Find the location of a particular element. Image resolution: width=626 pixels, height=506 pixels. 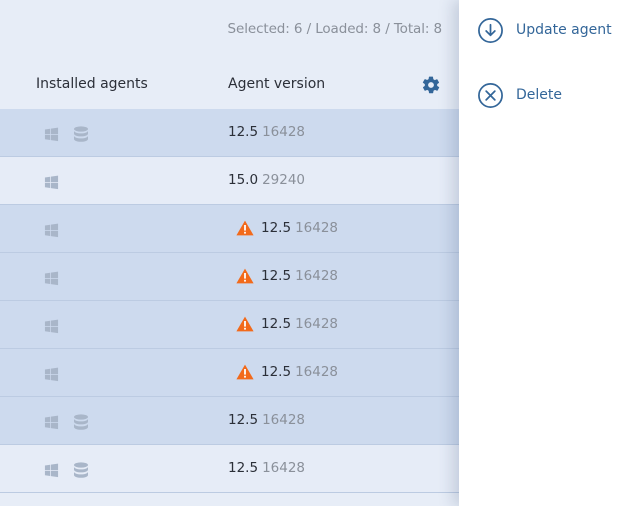

column-header-agent-version: Agent version is located at coordinates (276, 84).